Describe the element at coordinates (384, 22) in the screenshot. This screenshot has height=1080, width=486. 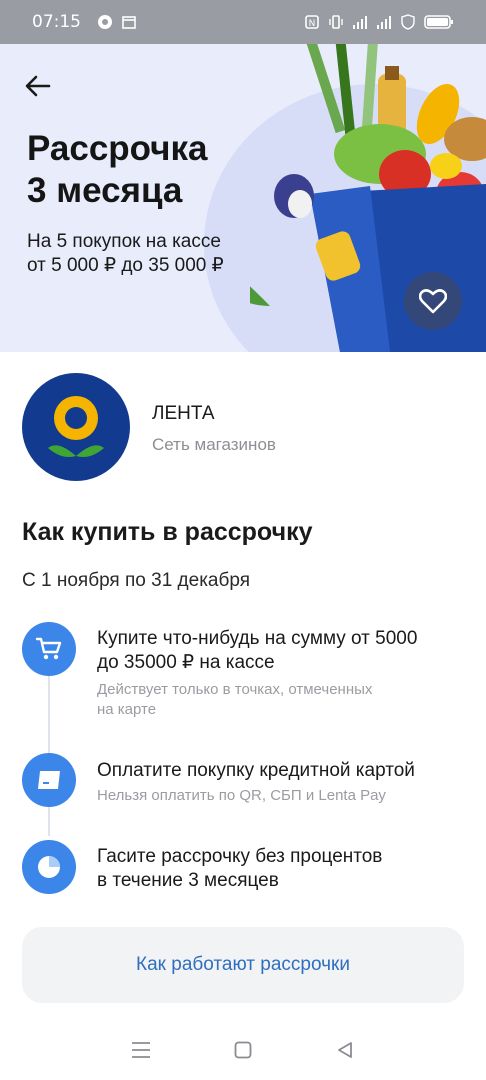
I see `4g-signal-icon` at that location.